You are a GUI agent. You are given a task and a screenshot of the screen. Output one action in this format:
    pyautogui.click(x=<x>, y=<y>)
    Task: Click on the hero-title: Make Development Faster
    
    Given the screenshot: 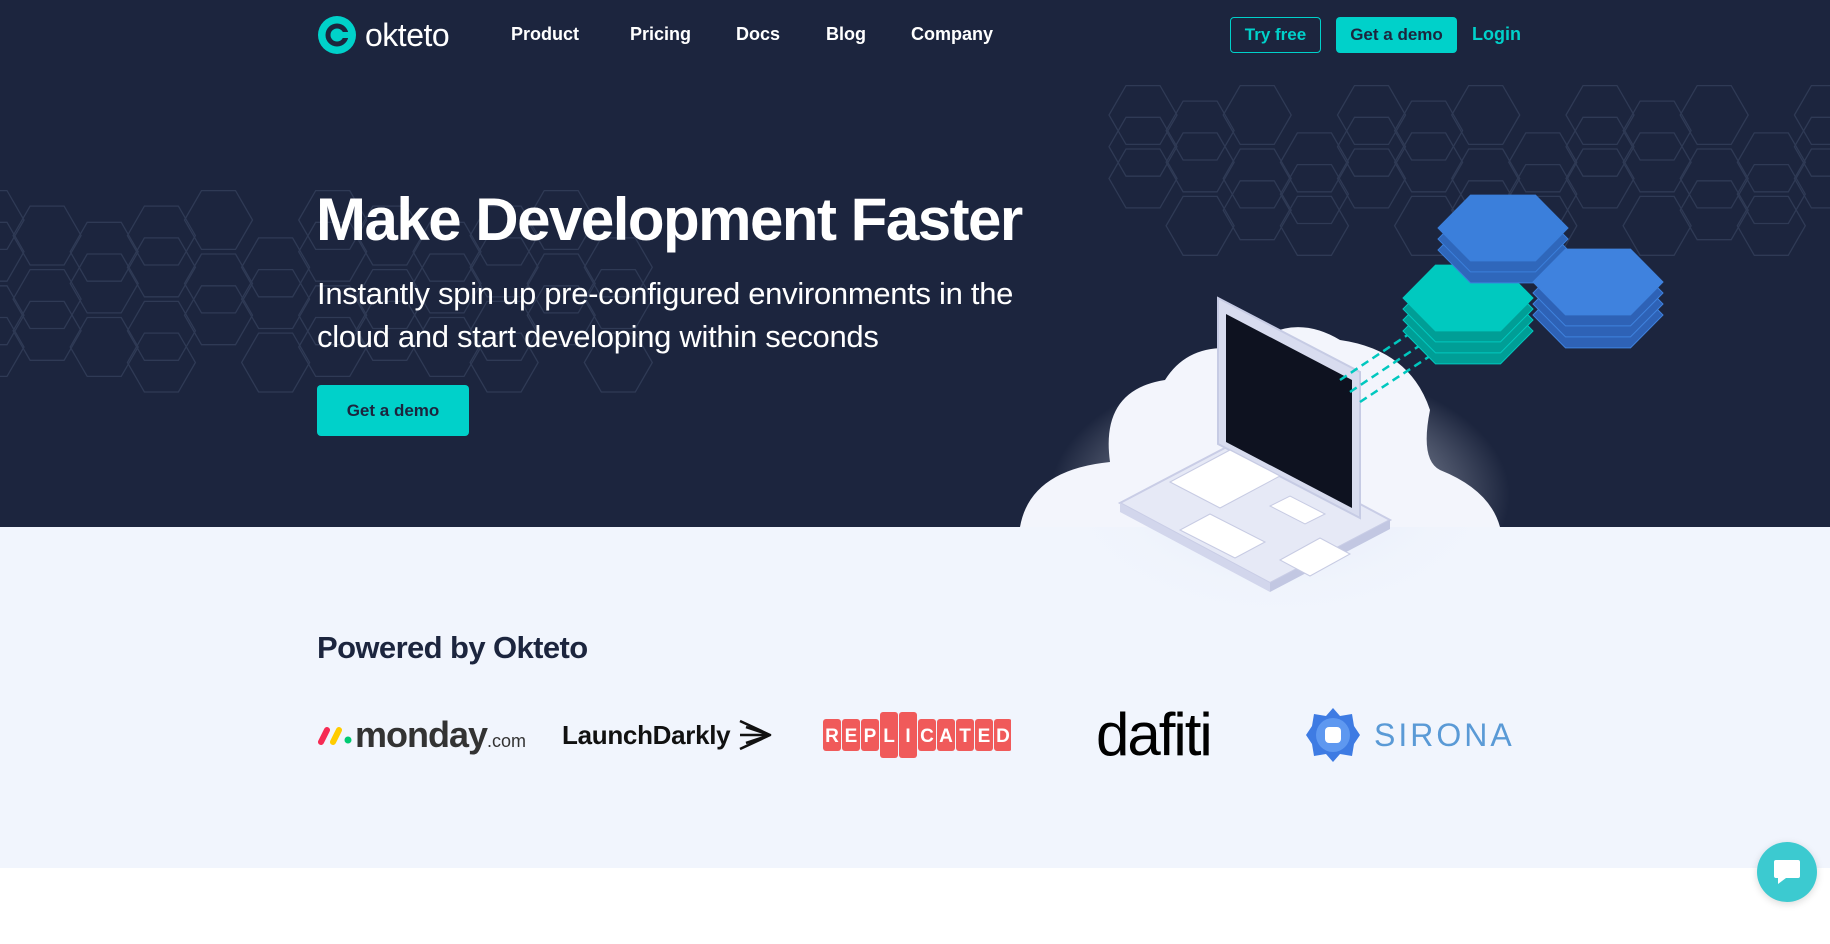 What is the action you would take?
    pyautogui.click(x=669, y=219)
    